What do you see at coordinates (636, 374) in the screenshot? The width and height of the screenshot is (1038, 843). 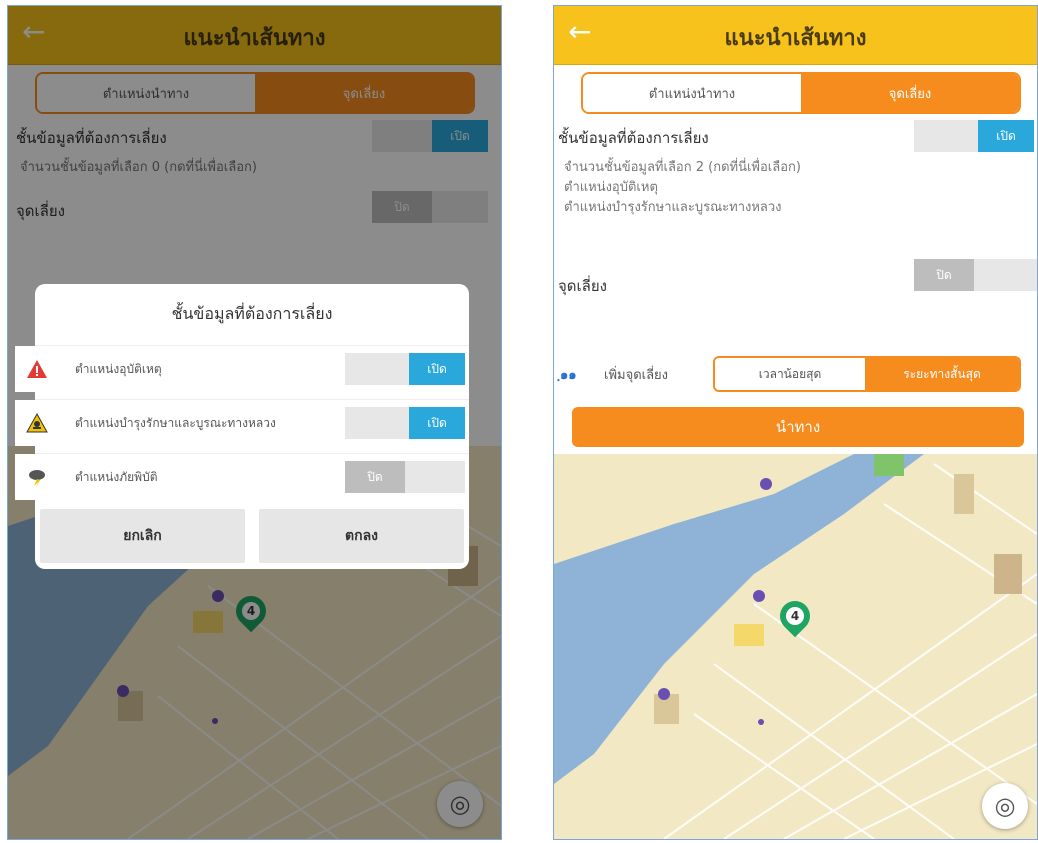 I see `add-avoid-point-label: เพิ่มจุดเลี่ยง` at bounding box center [636, 374].